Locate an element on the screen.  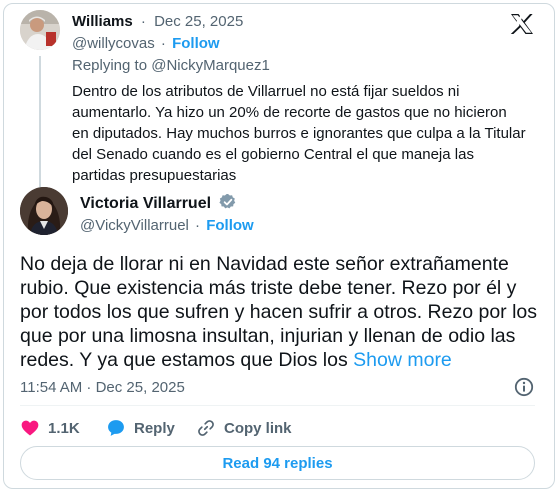
parent-handle: @willycovas is located at coordinates (113, 43).